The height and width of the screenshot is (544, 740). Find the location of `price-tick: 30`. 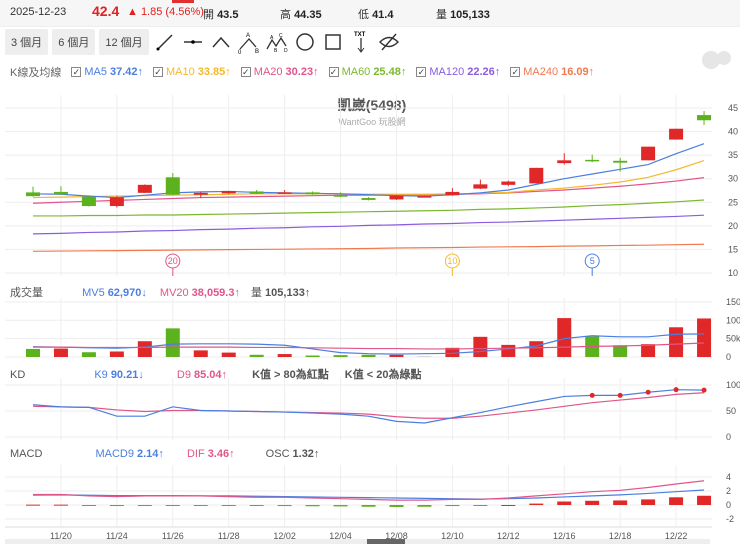

price-tick: 30 is located at coordinates (733, 179).